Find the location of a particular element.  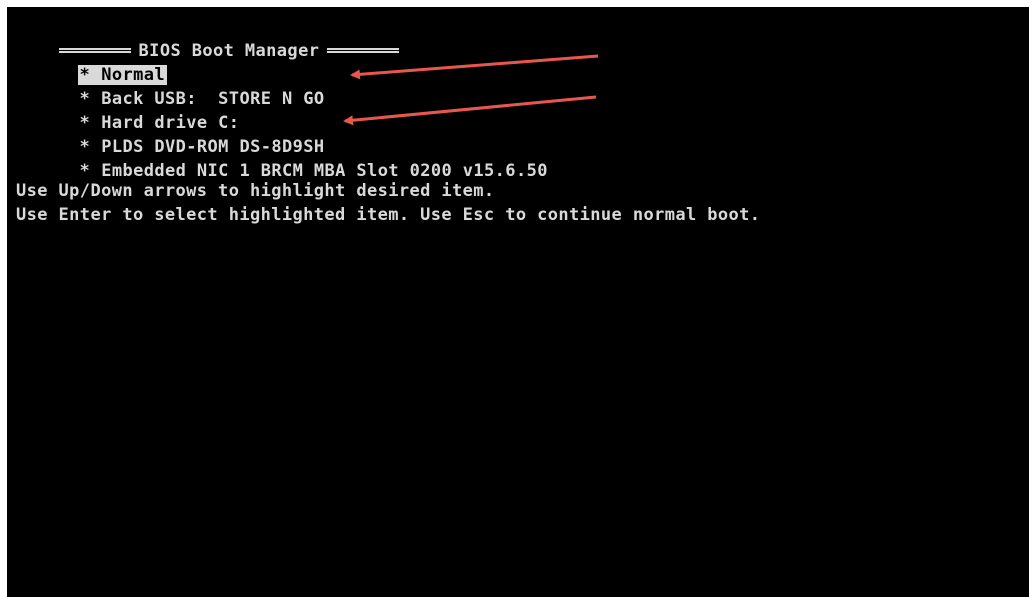

title-rule-right is located at coordinates (363, 50).